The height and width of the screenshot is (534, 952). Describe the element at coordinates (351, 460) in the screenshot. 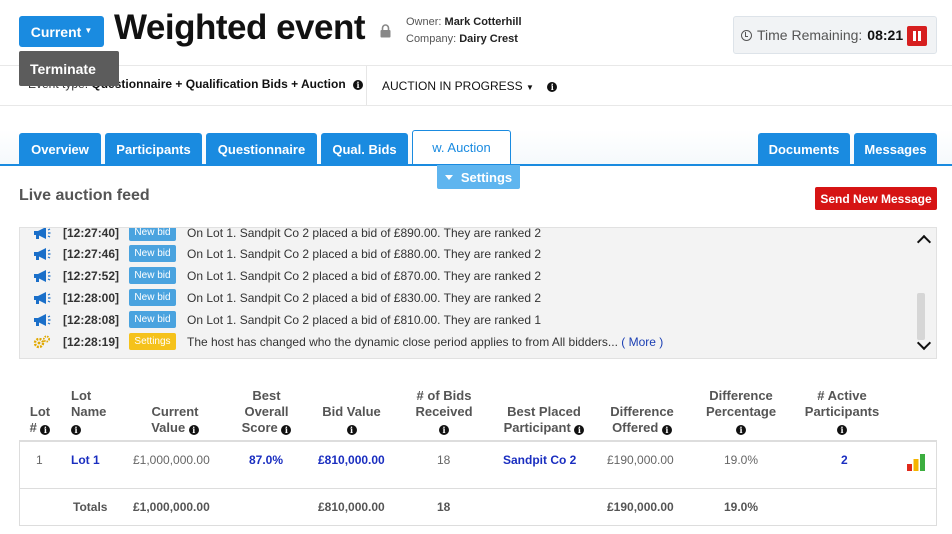

I see `bid-value-link: £810,000.00` at that location.